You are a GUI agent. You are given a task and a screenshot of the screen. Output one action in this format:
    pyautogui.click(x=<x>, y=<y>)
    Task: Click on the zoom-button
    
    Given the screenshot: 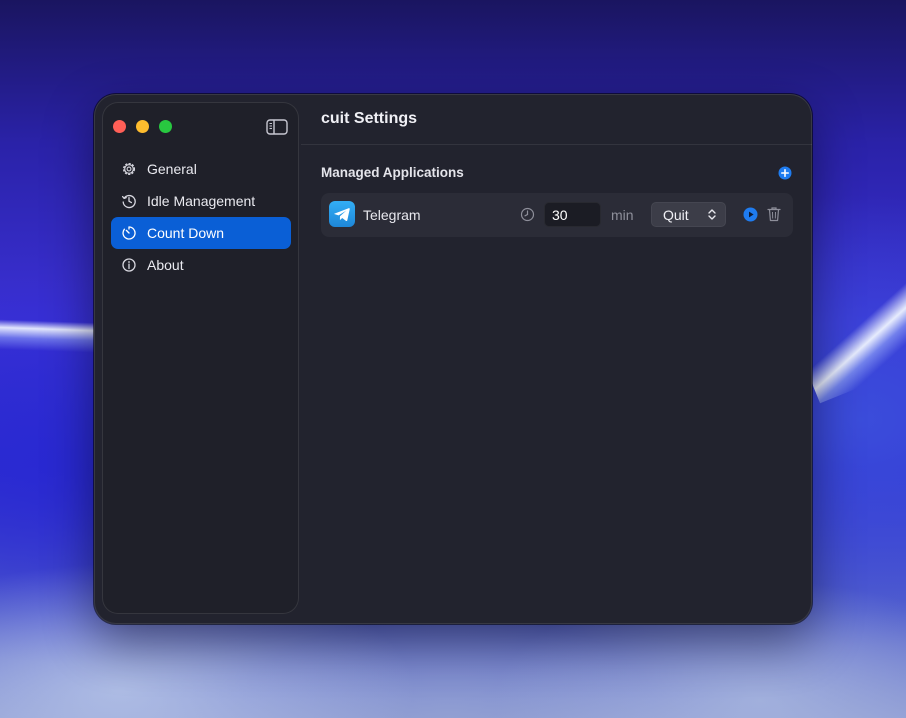 What is the action you would take?
    pyautogui.click(x=165, y=126)
    